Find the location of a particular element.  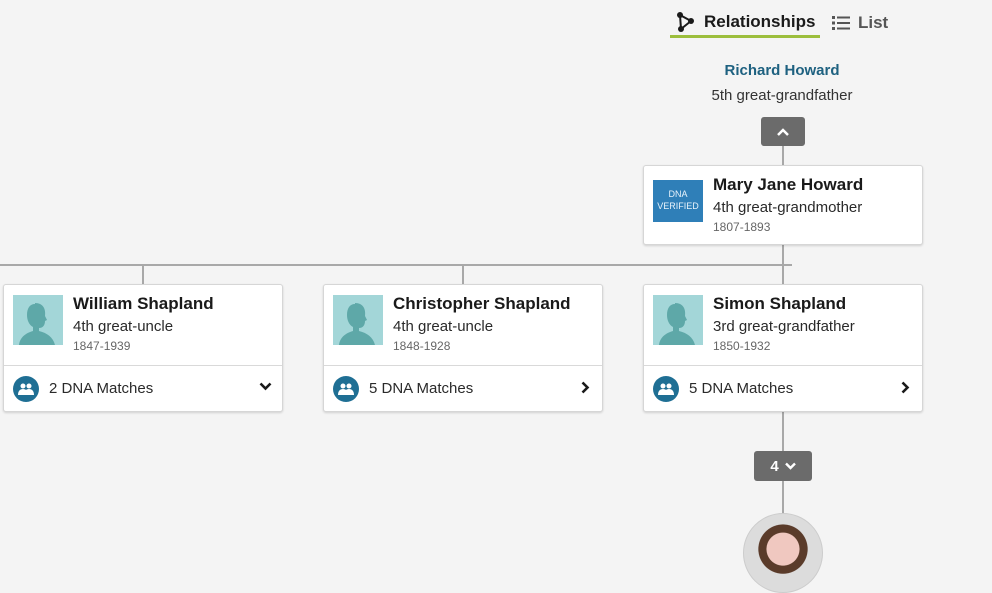

chevron-up-icon is located at coordinates (783, 131).